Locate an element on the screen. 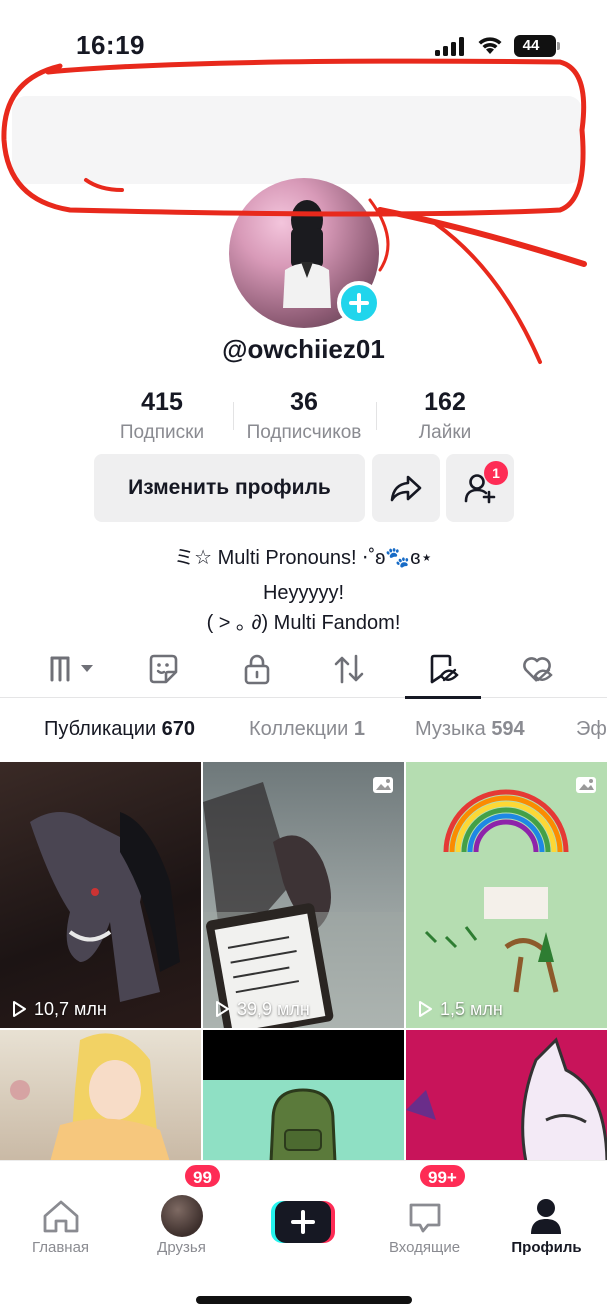 This screenshot has height=1316, width=607. view-count: 1,5 млн is located at coordinates (459, 1009).